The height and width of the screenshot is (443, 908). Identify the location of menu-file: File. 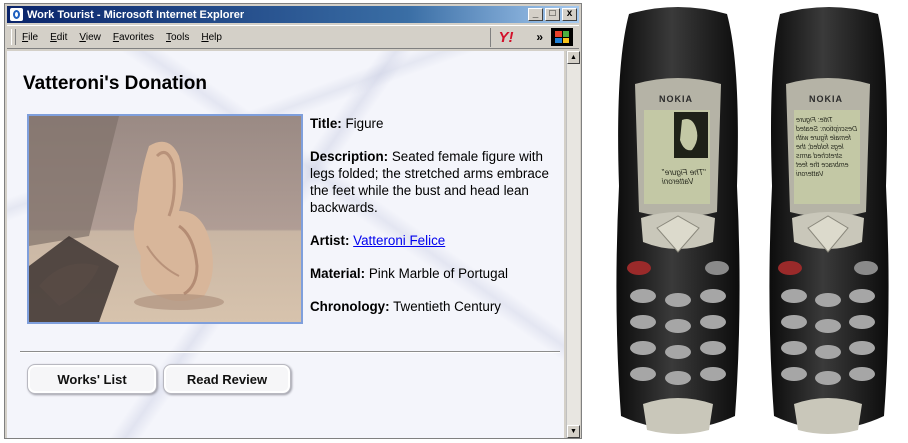
(30, 37).